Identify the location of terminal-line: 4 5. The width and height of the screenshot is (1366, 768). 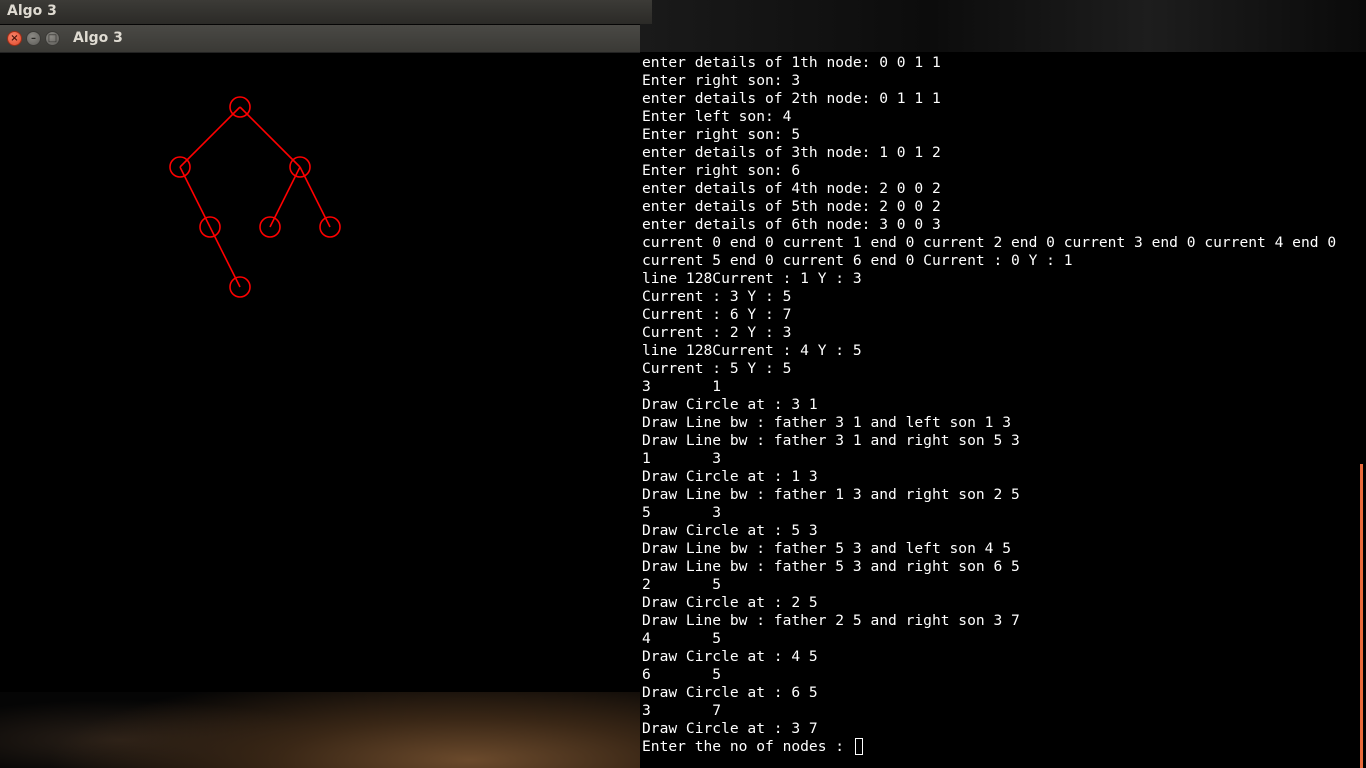
(682, 638).